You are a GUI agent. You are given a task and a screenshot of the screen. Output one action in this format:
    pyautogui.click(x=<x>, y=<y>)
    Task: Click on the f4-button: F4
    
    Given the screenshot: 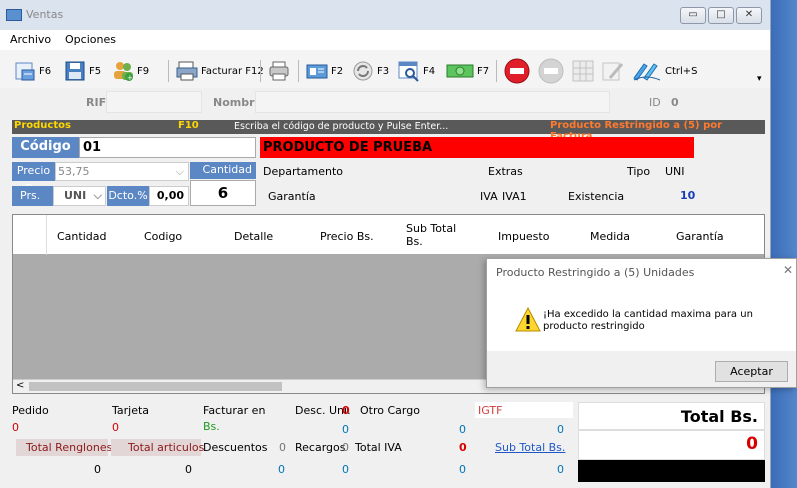 What is the action you would take?
    pyautogui.click(x=416, y=71)
    